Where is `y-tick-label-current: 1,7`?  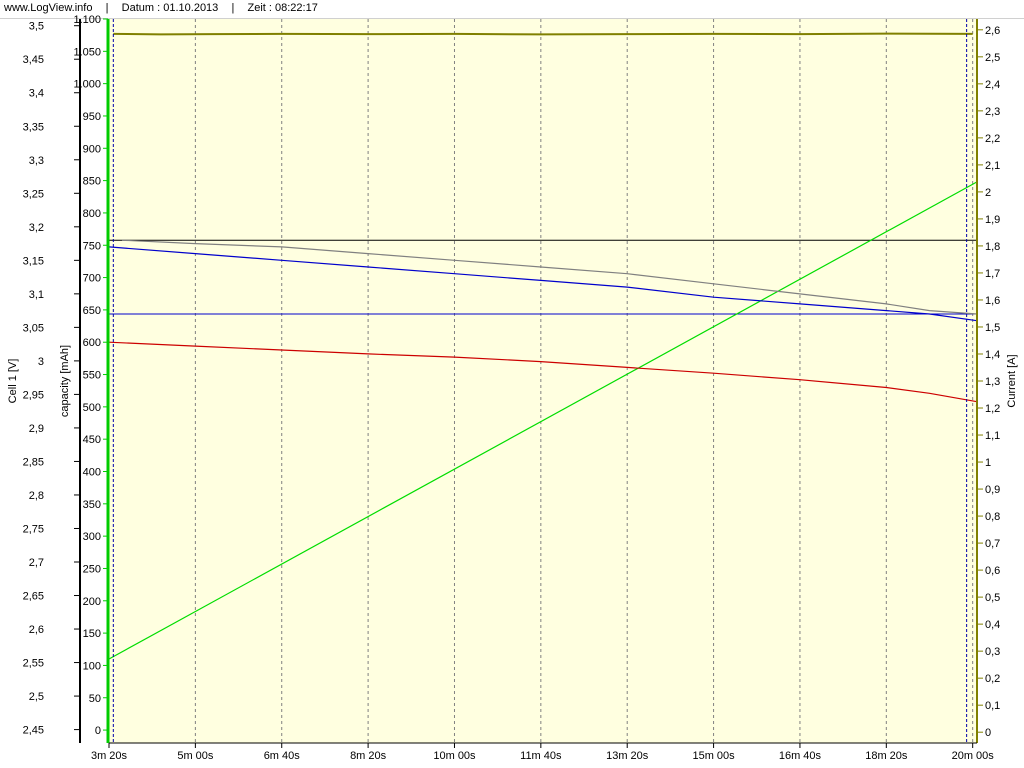 y-tick-label-current: 1,7 is located at coordinates (992, 274).